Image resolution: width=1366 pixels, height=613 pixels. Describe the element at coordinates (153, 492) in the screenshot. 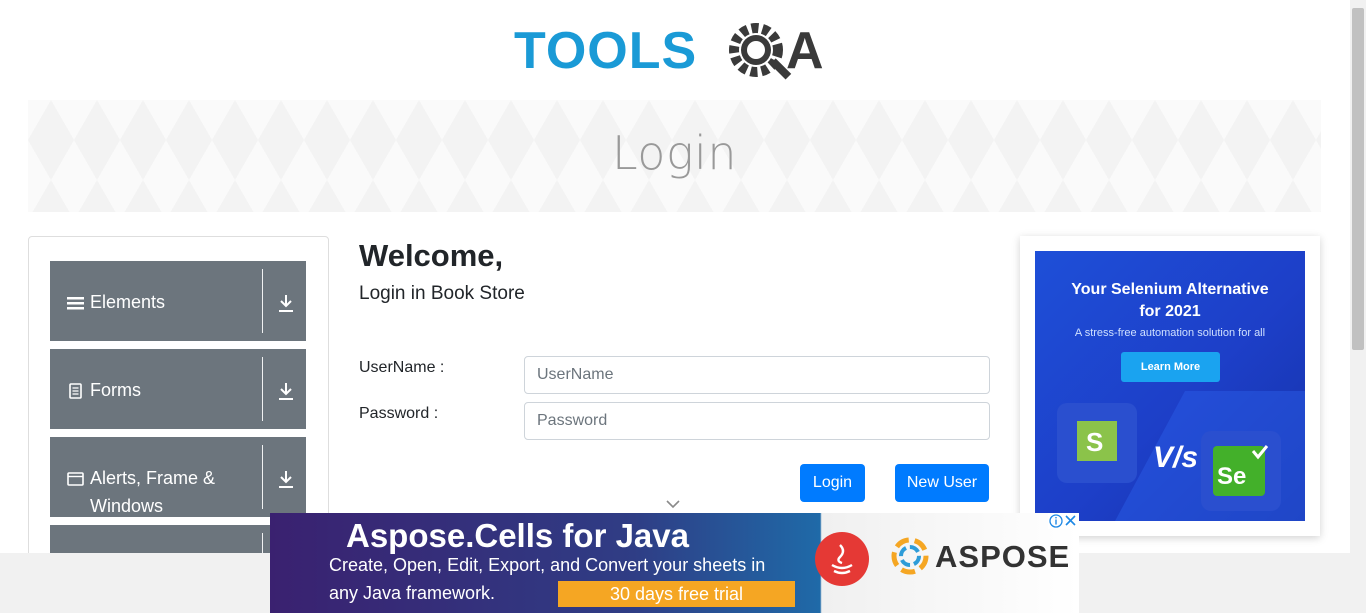

I see `sidebar-group-label: Alerts, Frame & Windows` at that location.